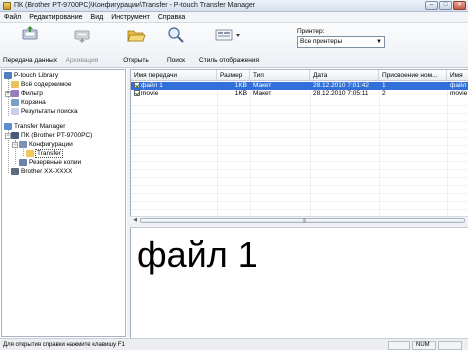  Describe the element at coordinates (15, 145) in the screenshot. I see `collapse-configurations-icon: −` at that location.